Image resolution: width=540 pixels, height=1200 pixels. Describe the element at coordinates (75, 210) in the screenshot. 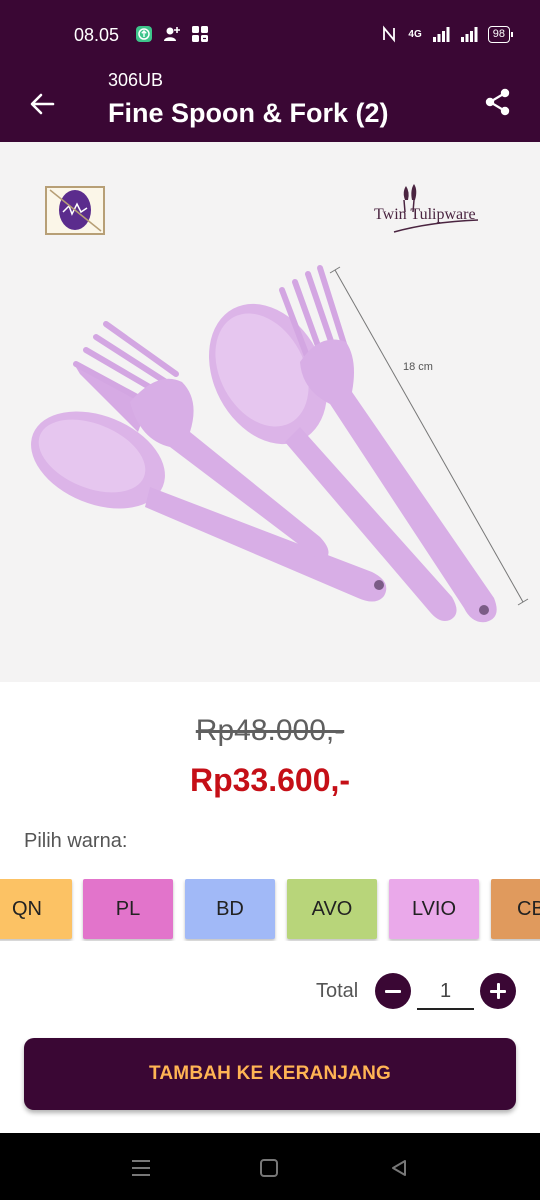

I see `microwave-safe-badge-icon` at that location.